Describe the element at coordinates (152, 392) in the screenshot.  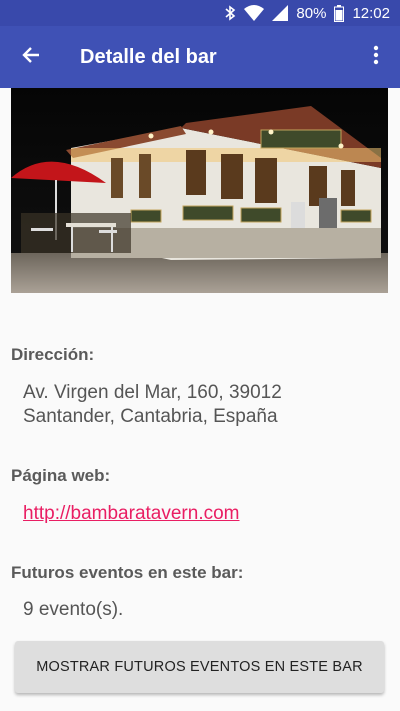
I see `address-line-1: Av. Virgen del Mar, 160, 39012` at that location.